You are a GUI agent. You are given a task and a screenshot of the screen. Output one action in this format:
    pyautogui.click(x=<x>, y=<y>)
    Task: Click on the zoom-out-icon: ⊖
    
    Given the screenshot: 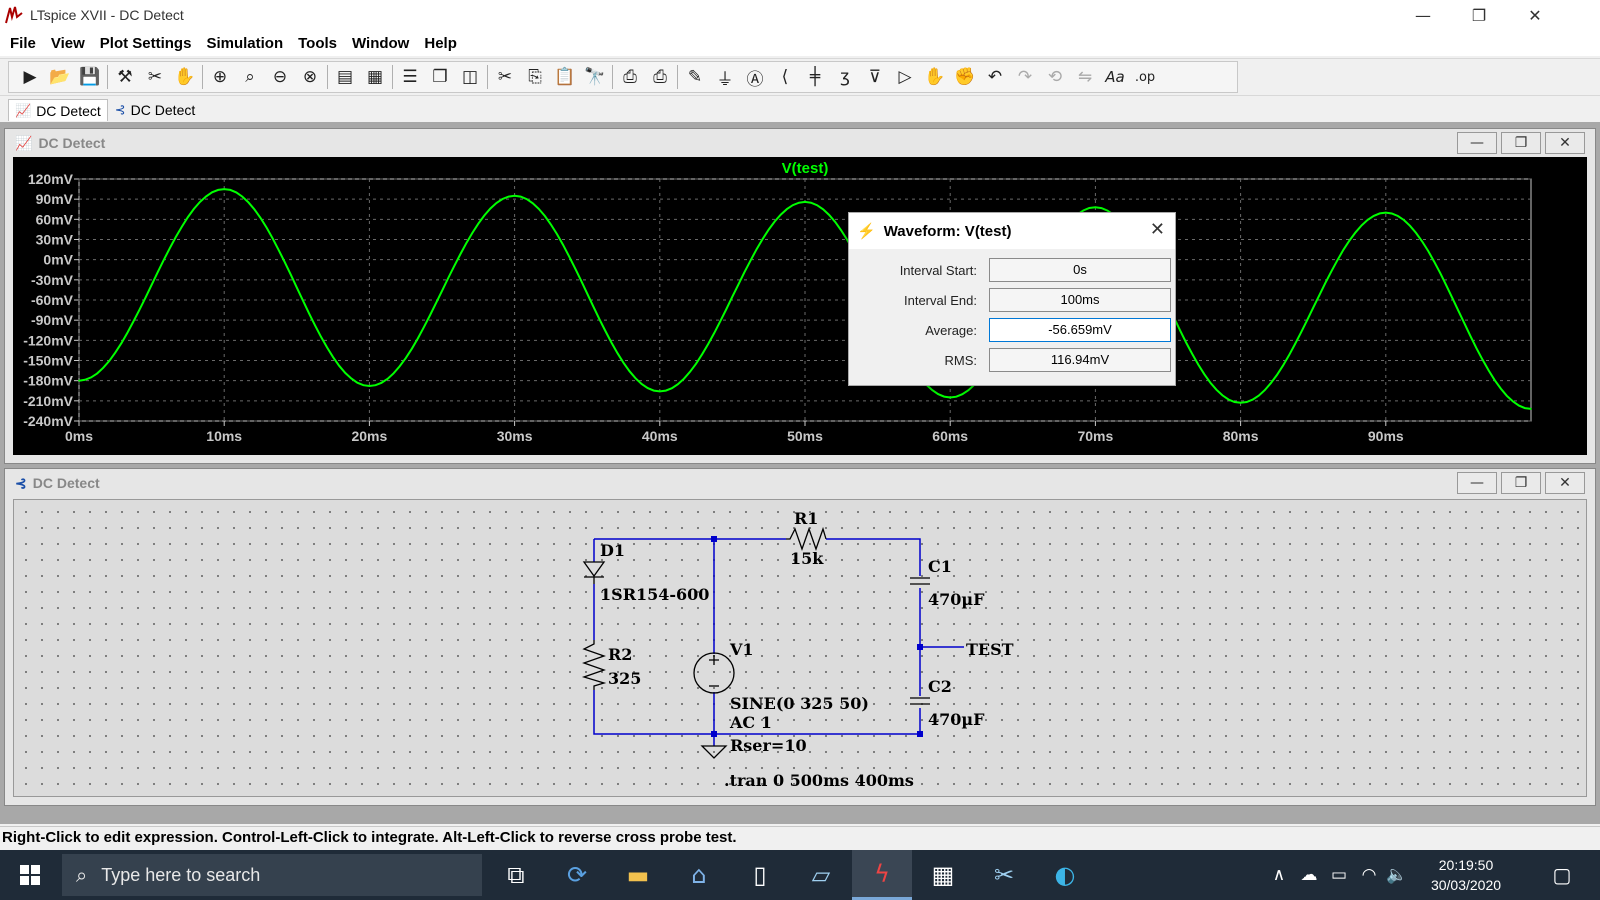 What is the action you would take?
    pyautogui.click(x=280, y=77)
    